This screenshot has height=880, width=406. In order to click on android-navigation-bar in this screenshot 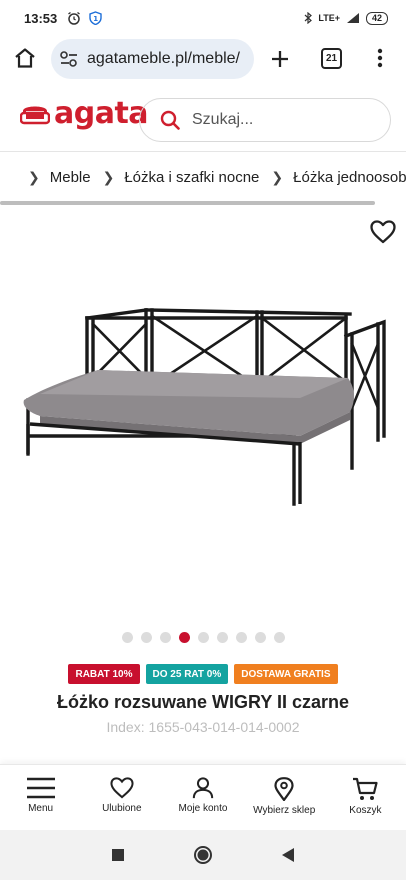, I will do `click(203, 855)`.